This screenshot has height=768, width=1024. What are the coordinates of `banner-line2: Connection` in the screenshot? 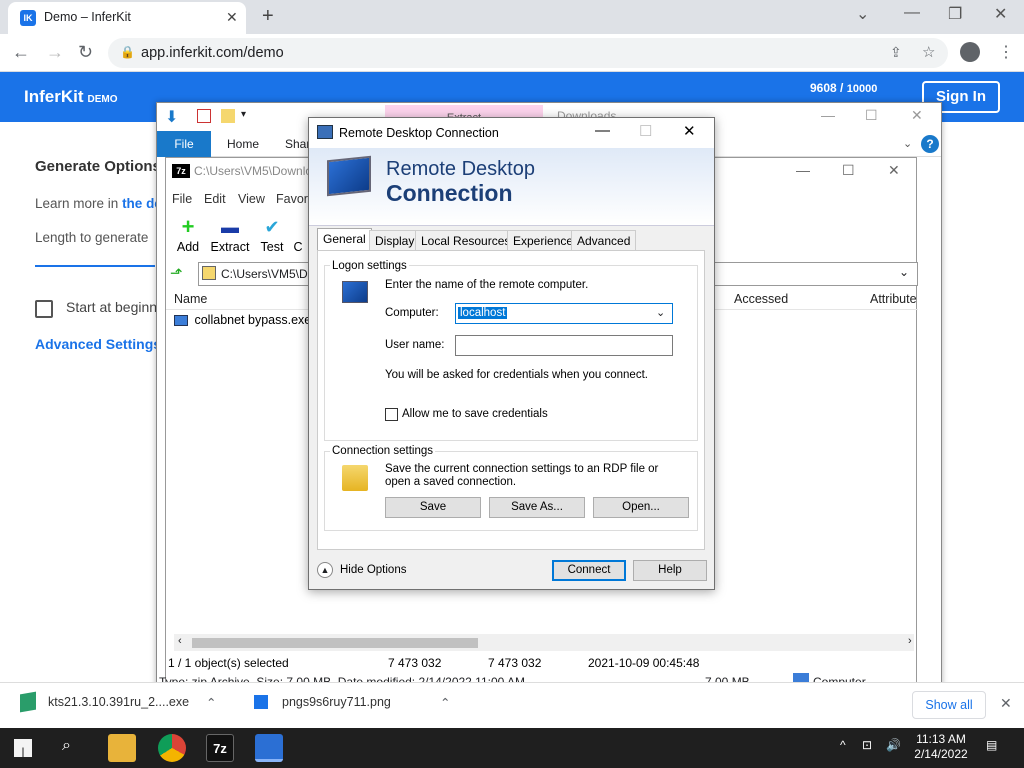 It's located at (449, 193).